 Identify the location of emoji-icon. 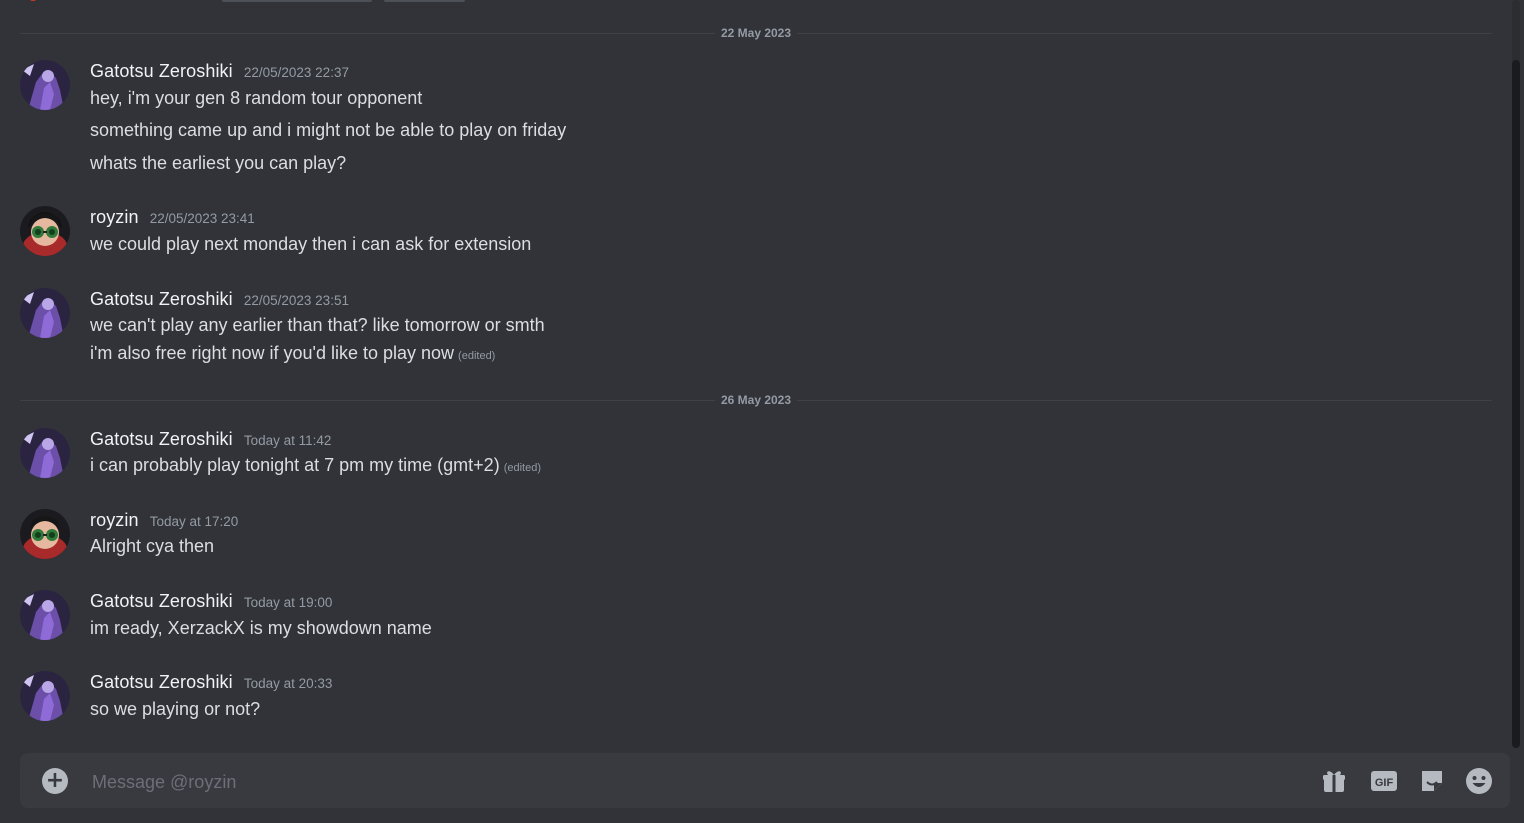
(1479, 781).